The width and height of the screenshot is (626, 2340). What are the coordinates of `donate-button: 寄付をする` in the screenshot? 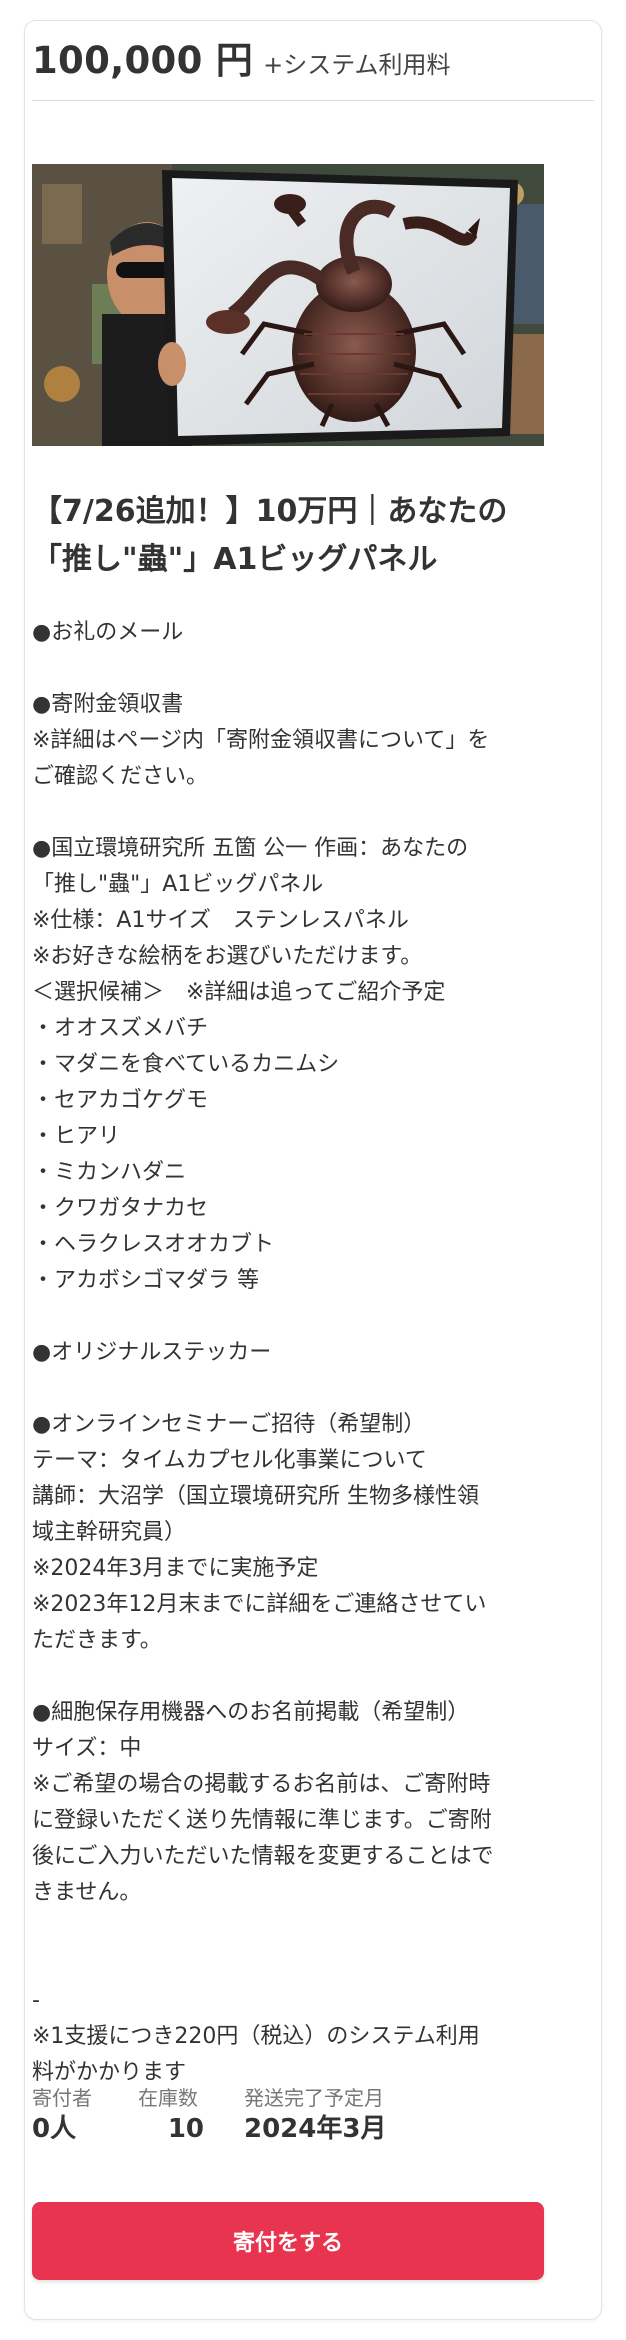 It's located at (288, 2241).